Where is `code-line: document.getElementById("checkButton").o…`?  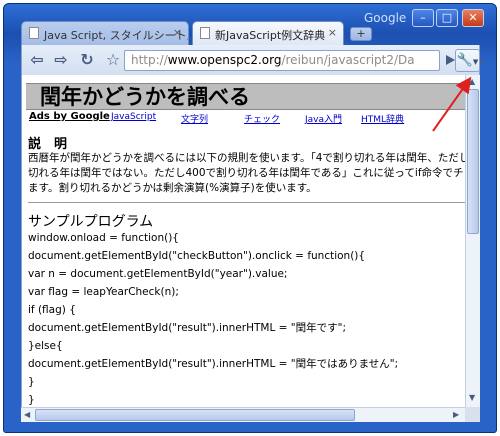 code-line: document.getElementById("checkButton").o… is located at coordinates (197, 256).